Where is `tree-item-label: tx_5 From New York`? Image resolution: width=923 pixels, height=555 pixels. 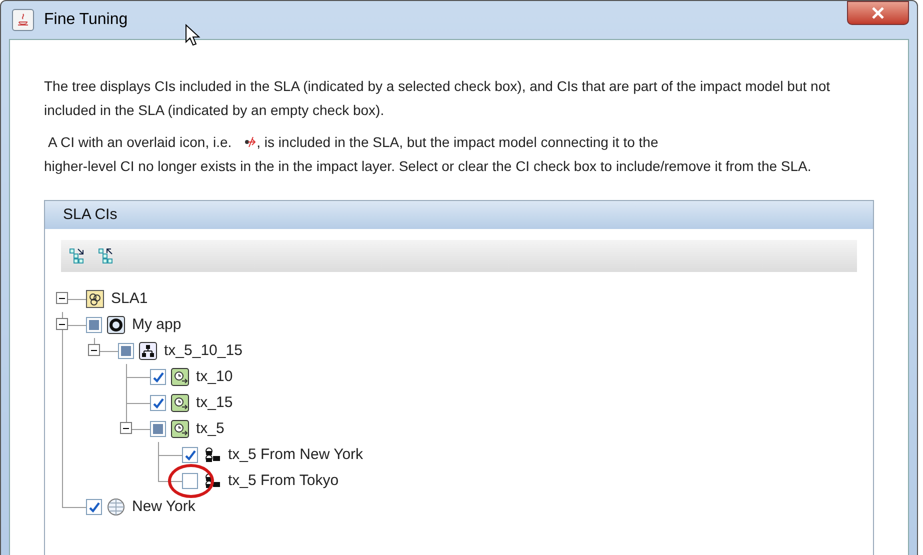 tree-item-label: tx_5 From New York is located at coordinates (296, 455).